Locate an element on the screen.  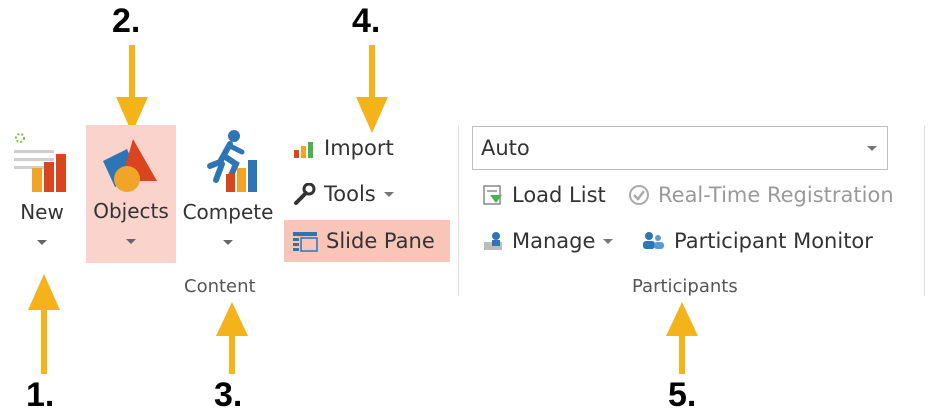
new-label: New is located at coordinates (42, 212).